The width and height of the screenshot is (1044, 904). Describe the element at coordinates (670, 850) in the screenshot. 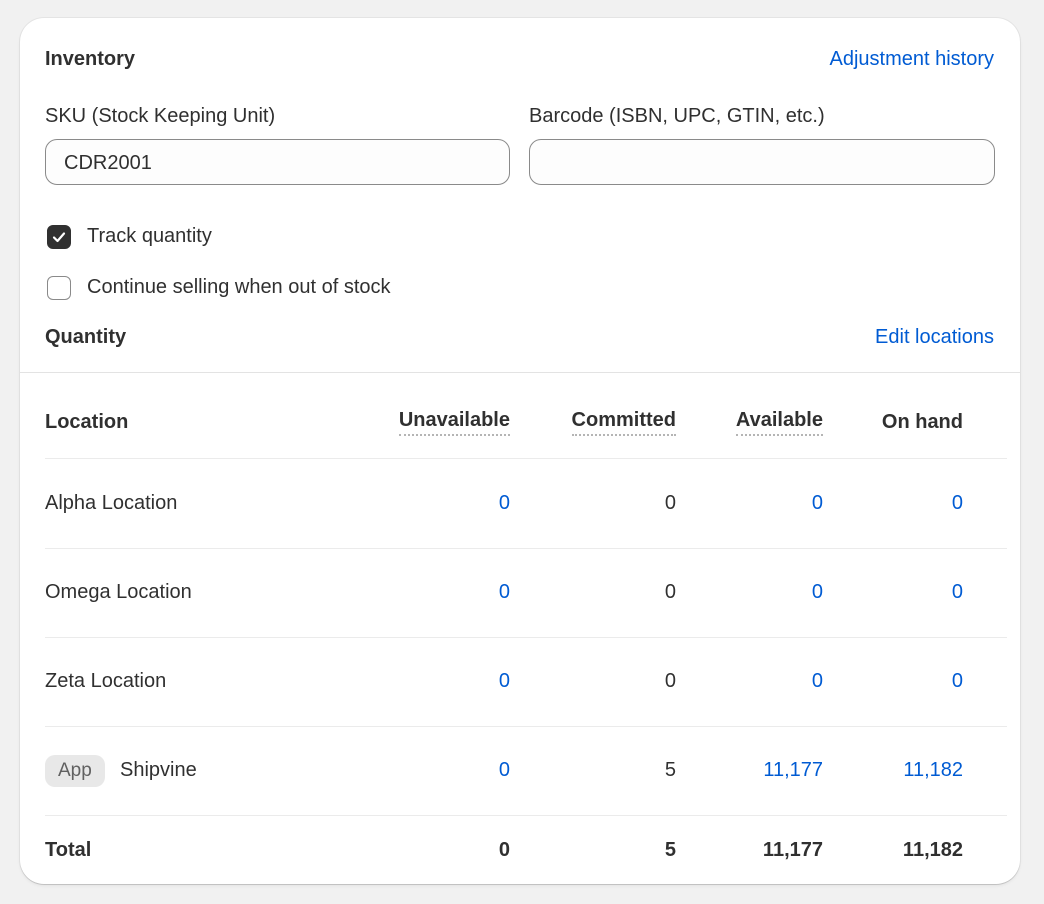

I see `total-committed: 5` at that location.